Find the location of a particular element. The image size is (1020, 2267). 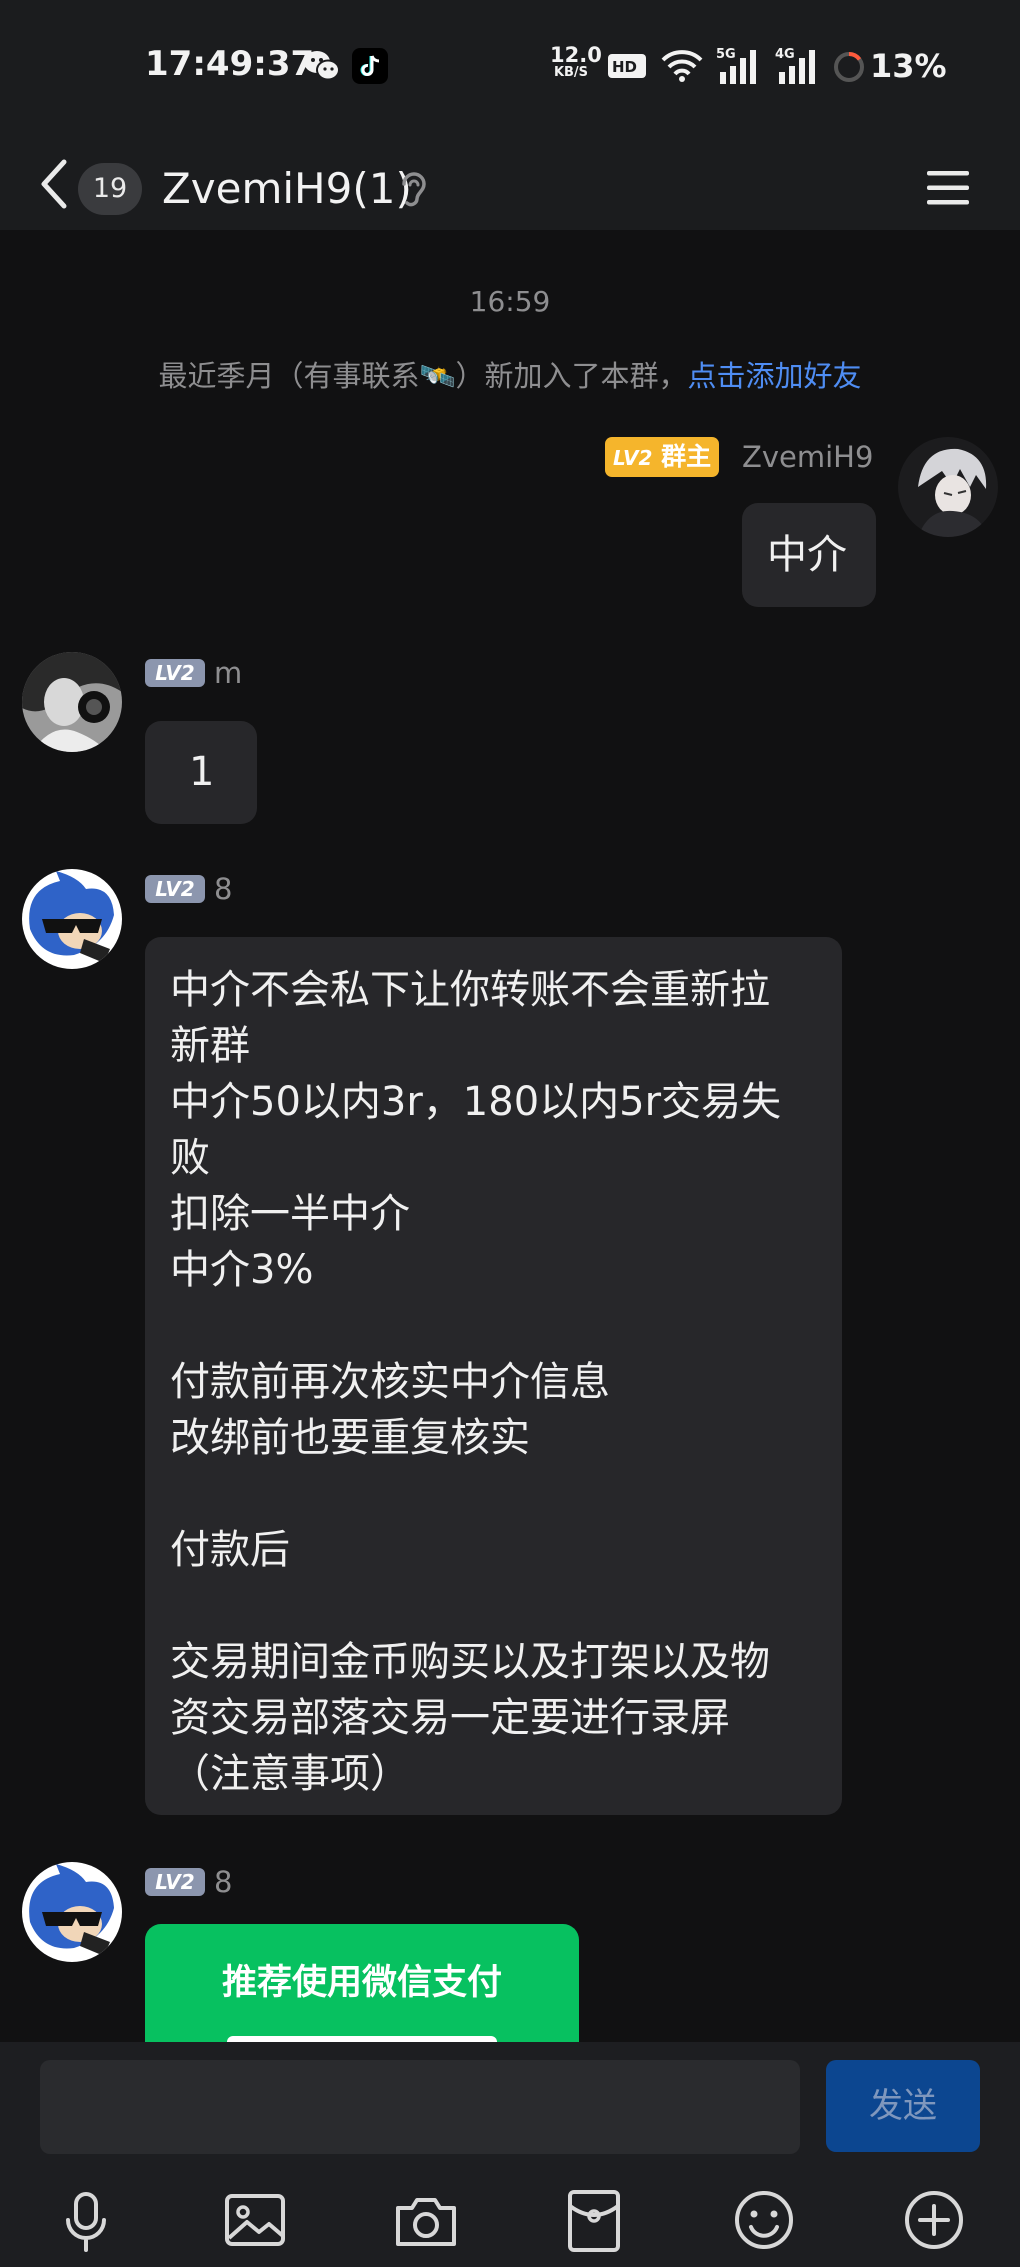

message-input is located at coordinates (420, 2107).